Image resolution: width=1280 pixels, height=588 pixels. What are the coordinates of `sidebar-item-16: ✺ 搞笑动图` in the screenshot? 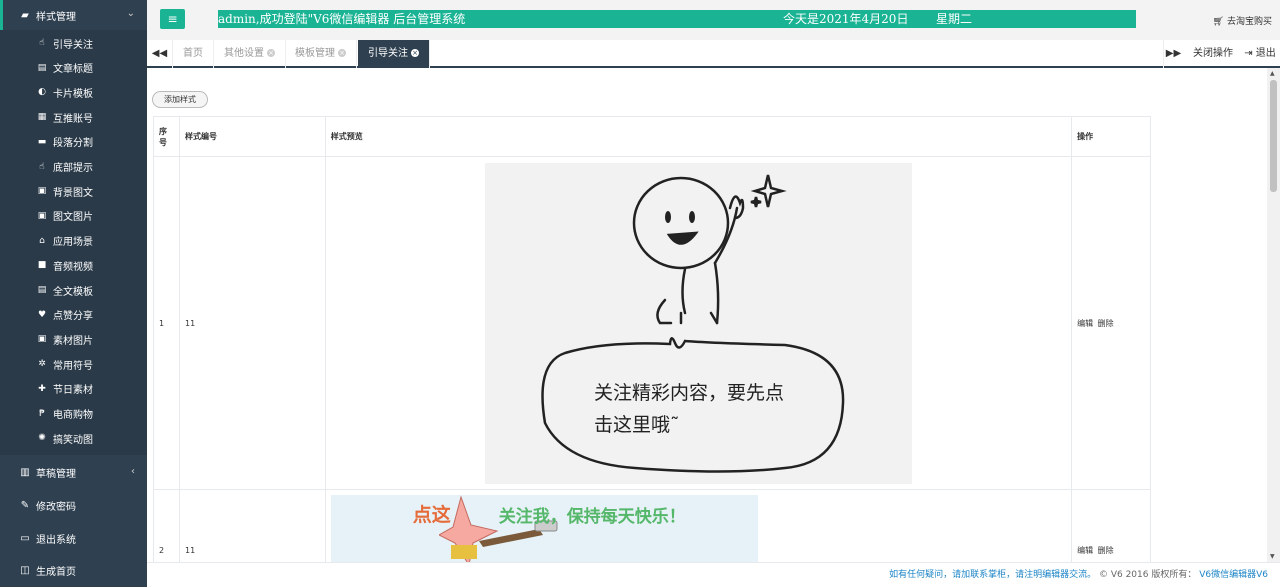 It's located at (73, 438).